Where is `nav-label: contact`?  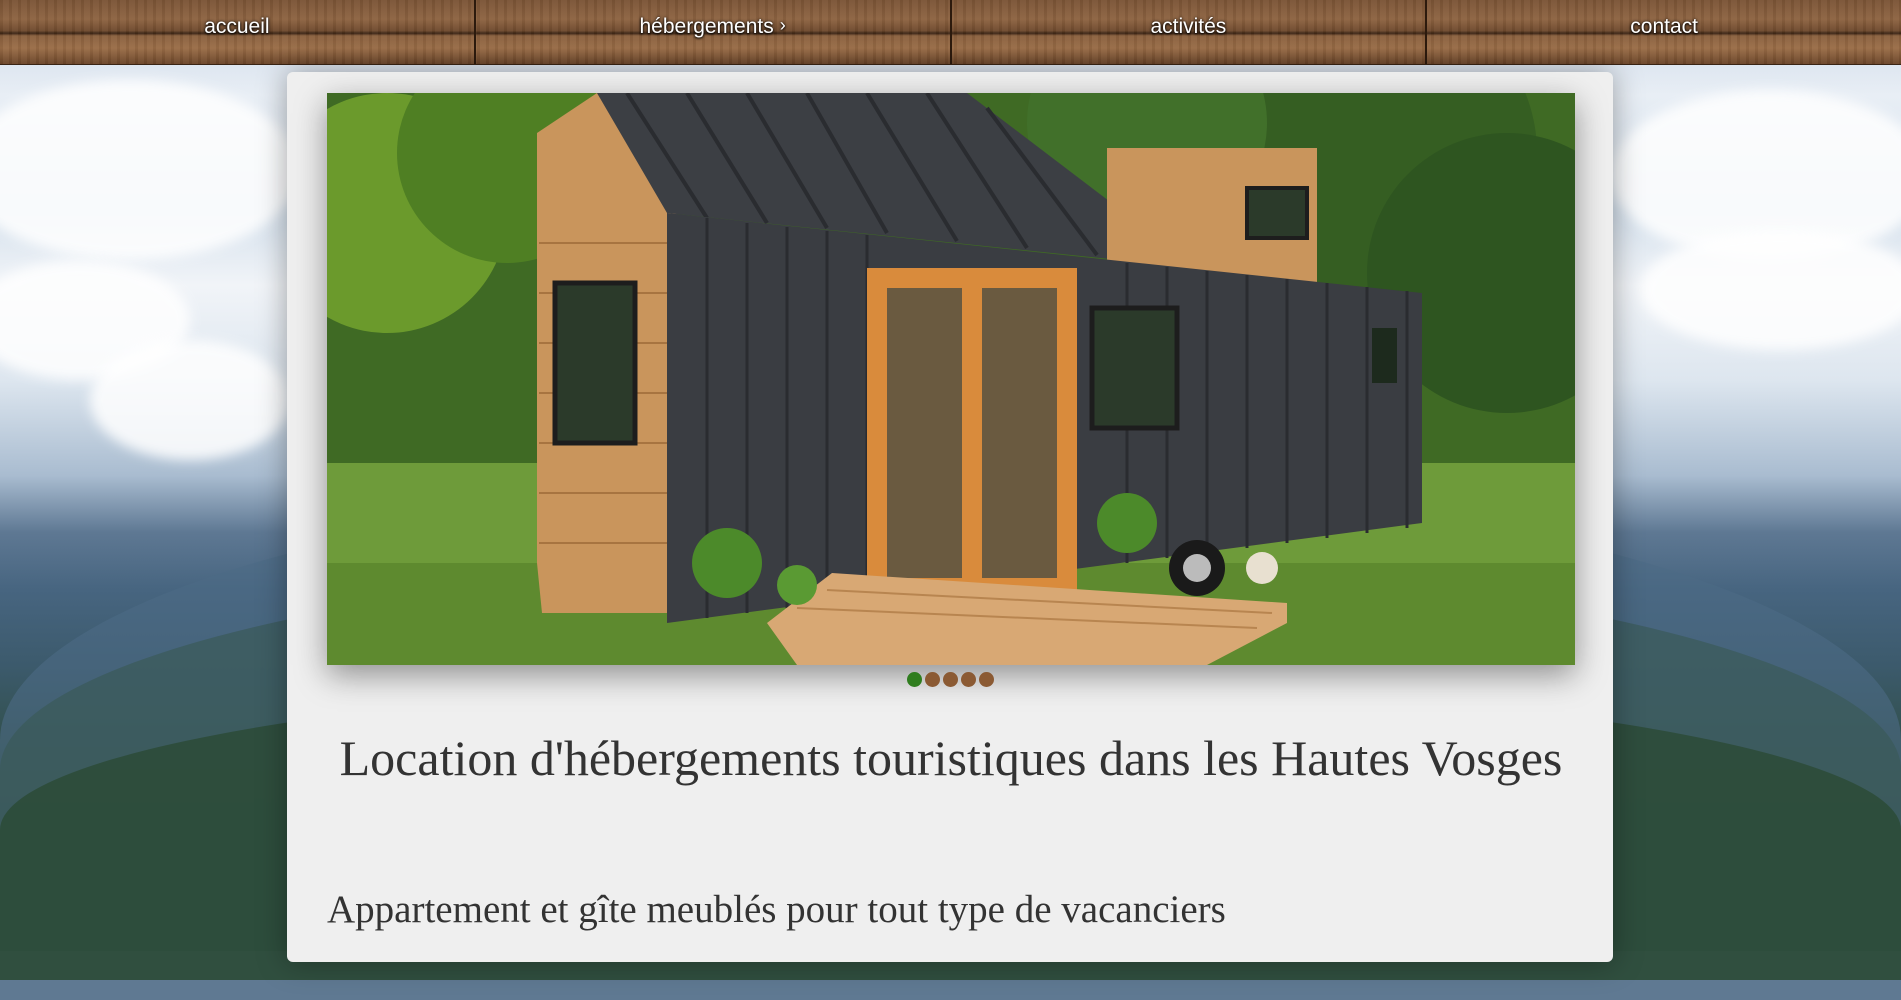
nav-label: contact is located at coordinates (1664, 26).